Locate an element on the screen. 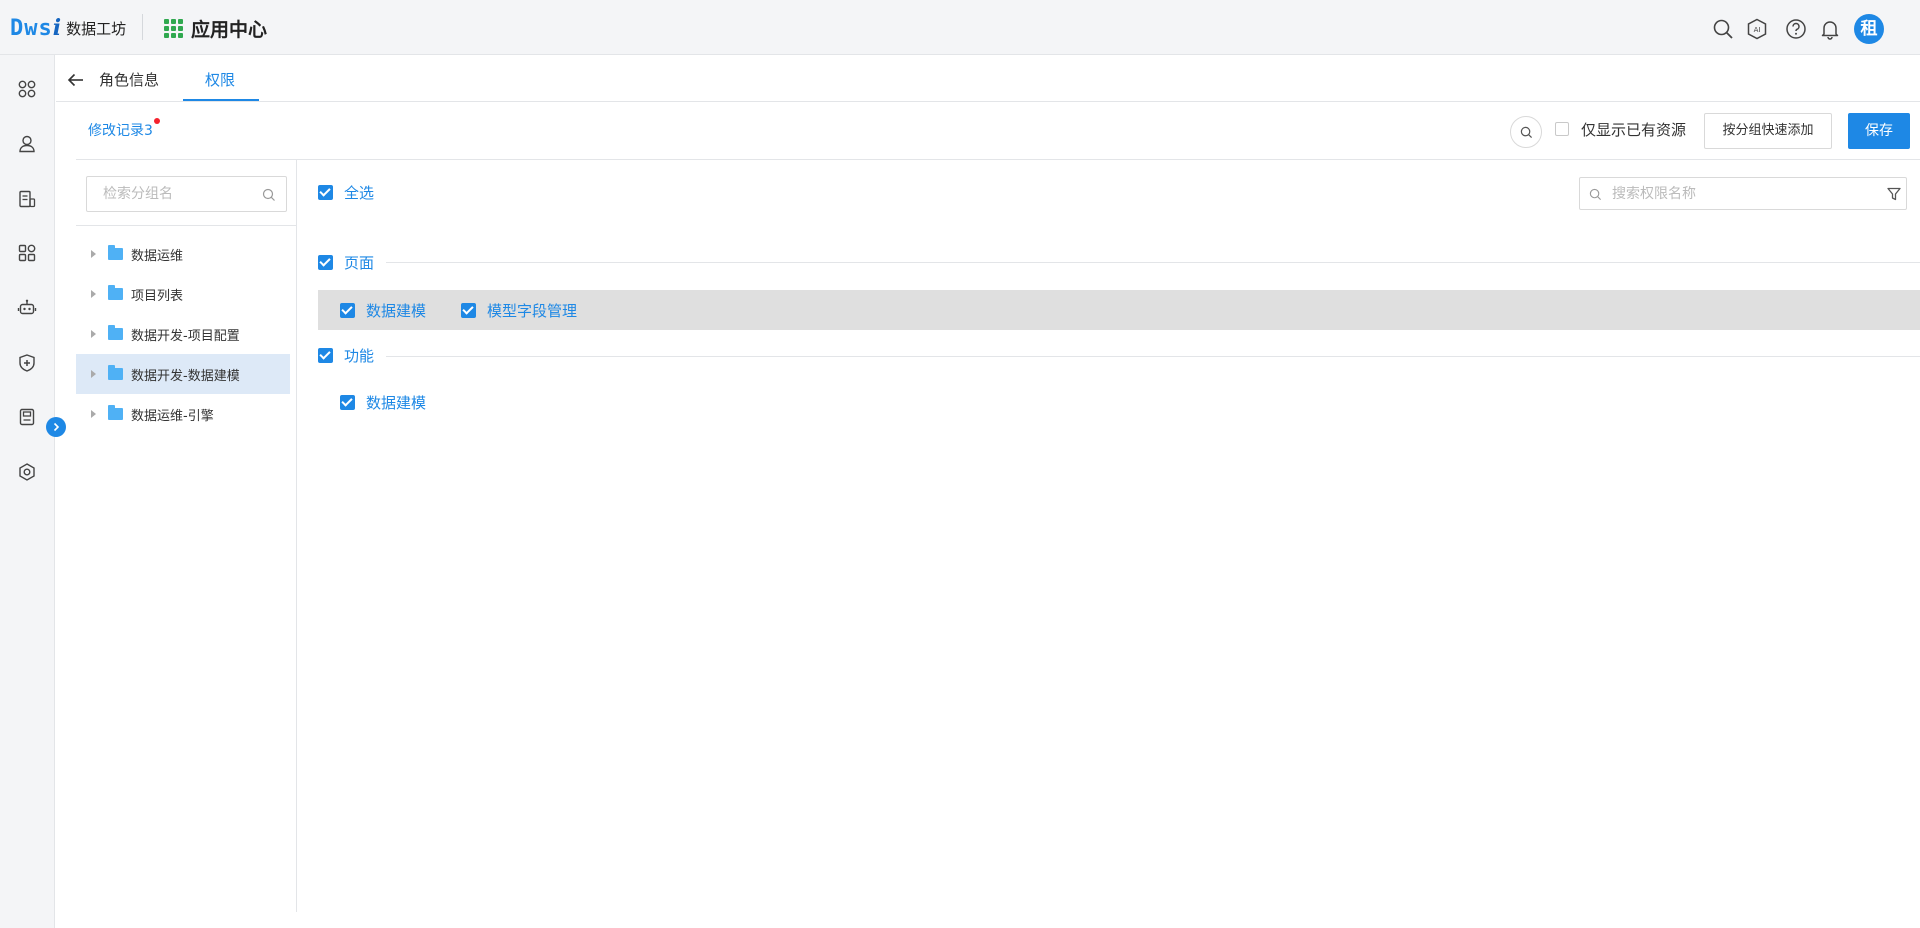 This screenshot has height=928, width=1920. select-all-checkbox is located at coordinates (325, 192).